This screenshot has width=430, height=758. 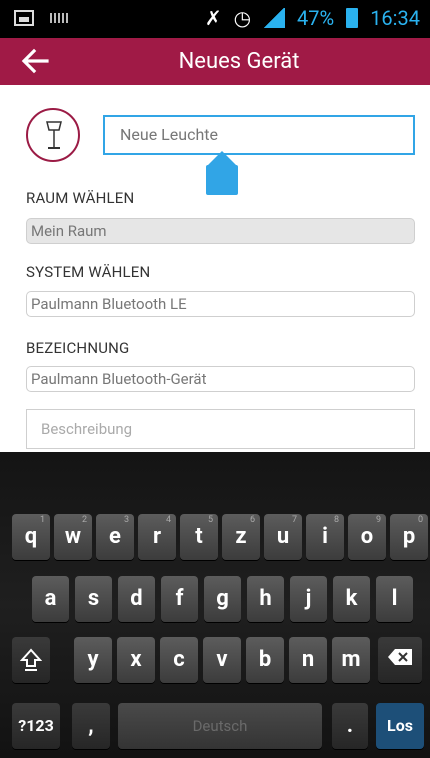 What do you see at coordinates (168, 520) in the screenshot?
I see `key-hint-r: 4` at bounding box center [168, 520].